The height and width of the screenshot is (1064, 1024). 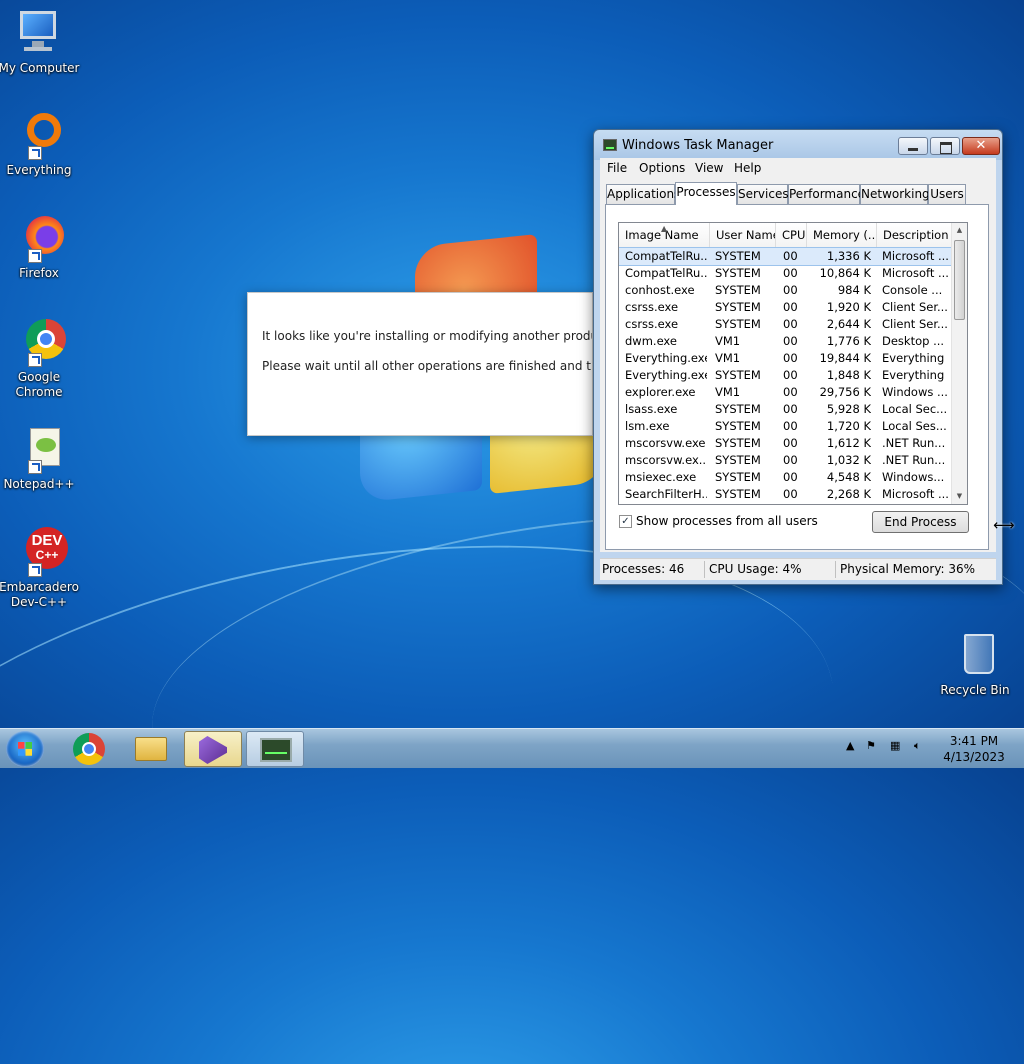 I want to click on chrome-icon, so click(x=40, y=342).